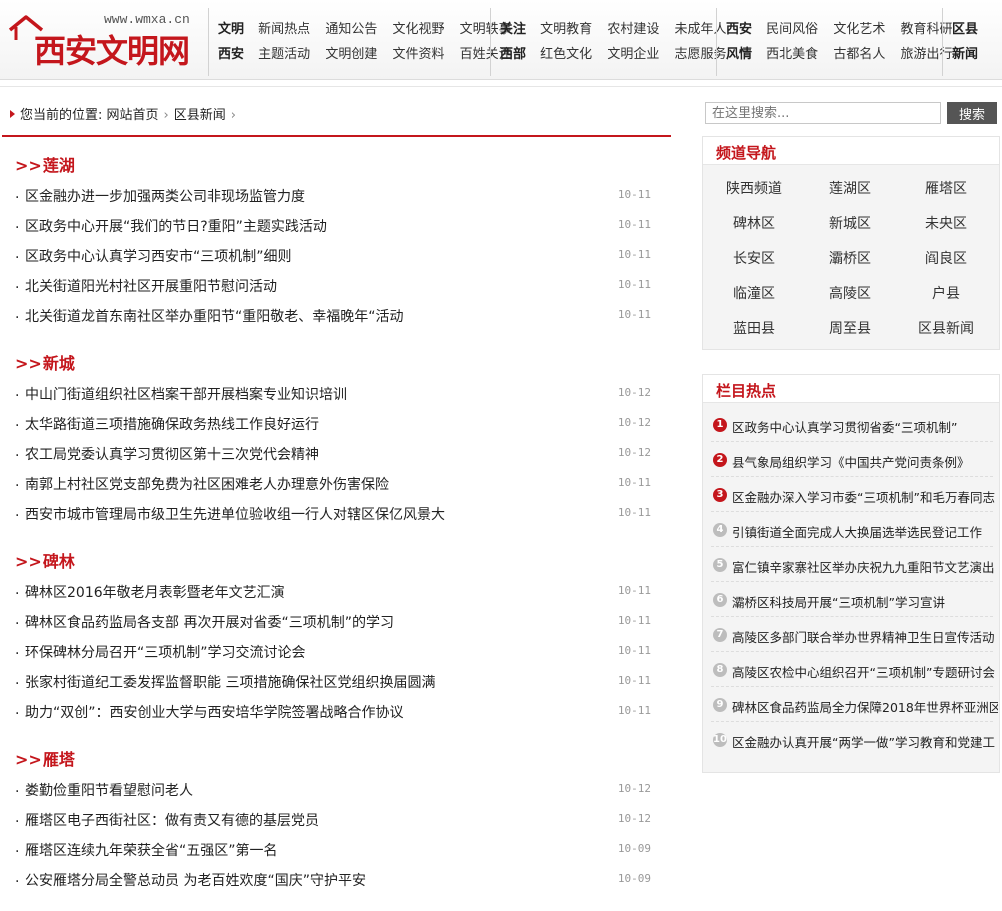  I want to click on news-item: · 助力“双创”：西安创业大学与西安培华学院签署战略合作协议 10-11, so click(335, 713).